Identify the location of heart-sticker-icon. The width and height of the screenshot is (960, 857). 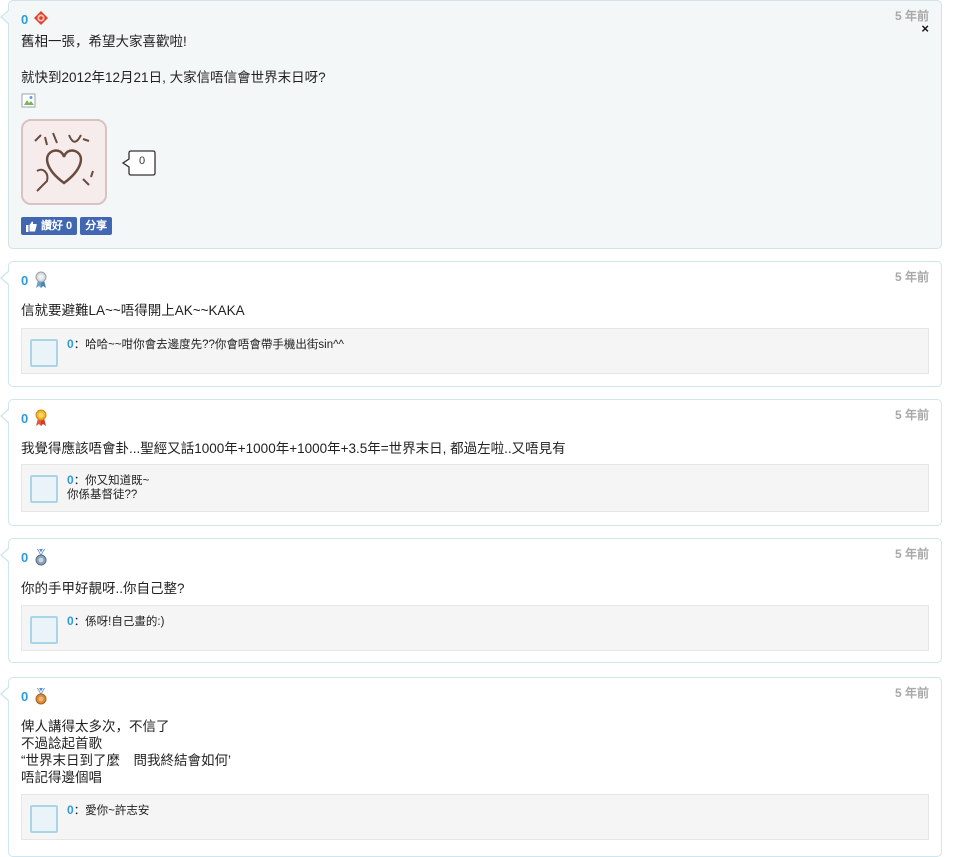
(64, 162).